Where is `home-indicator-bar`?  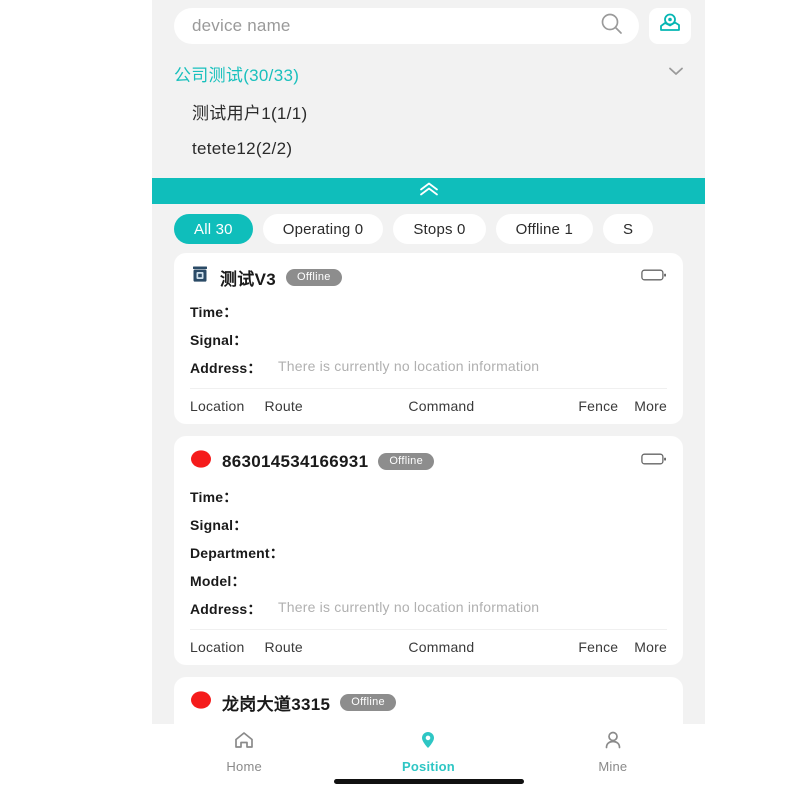
home-indicator-bar is located at coordinates (428, 781).